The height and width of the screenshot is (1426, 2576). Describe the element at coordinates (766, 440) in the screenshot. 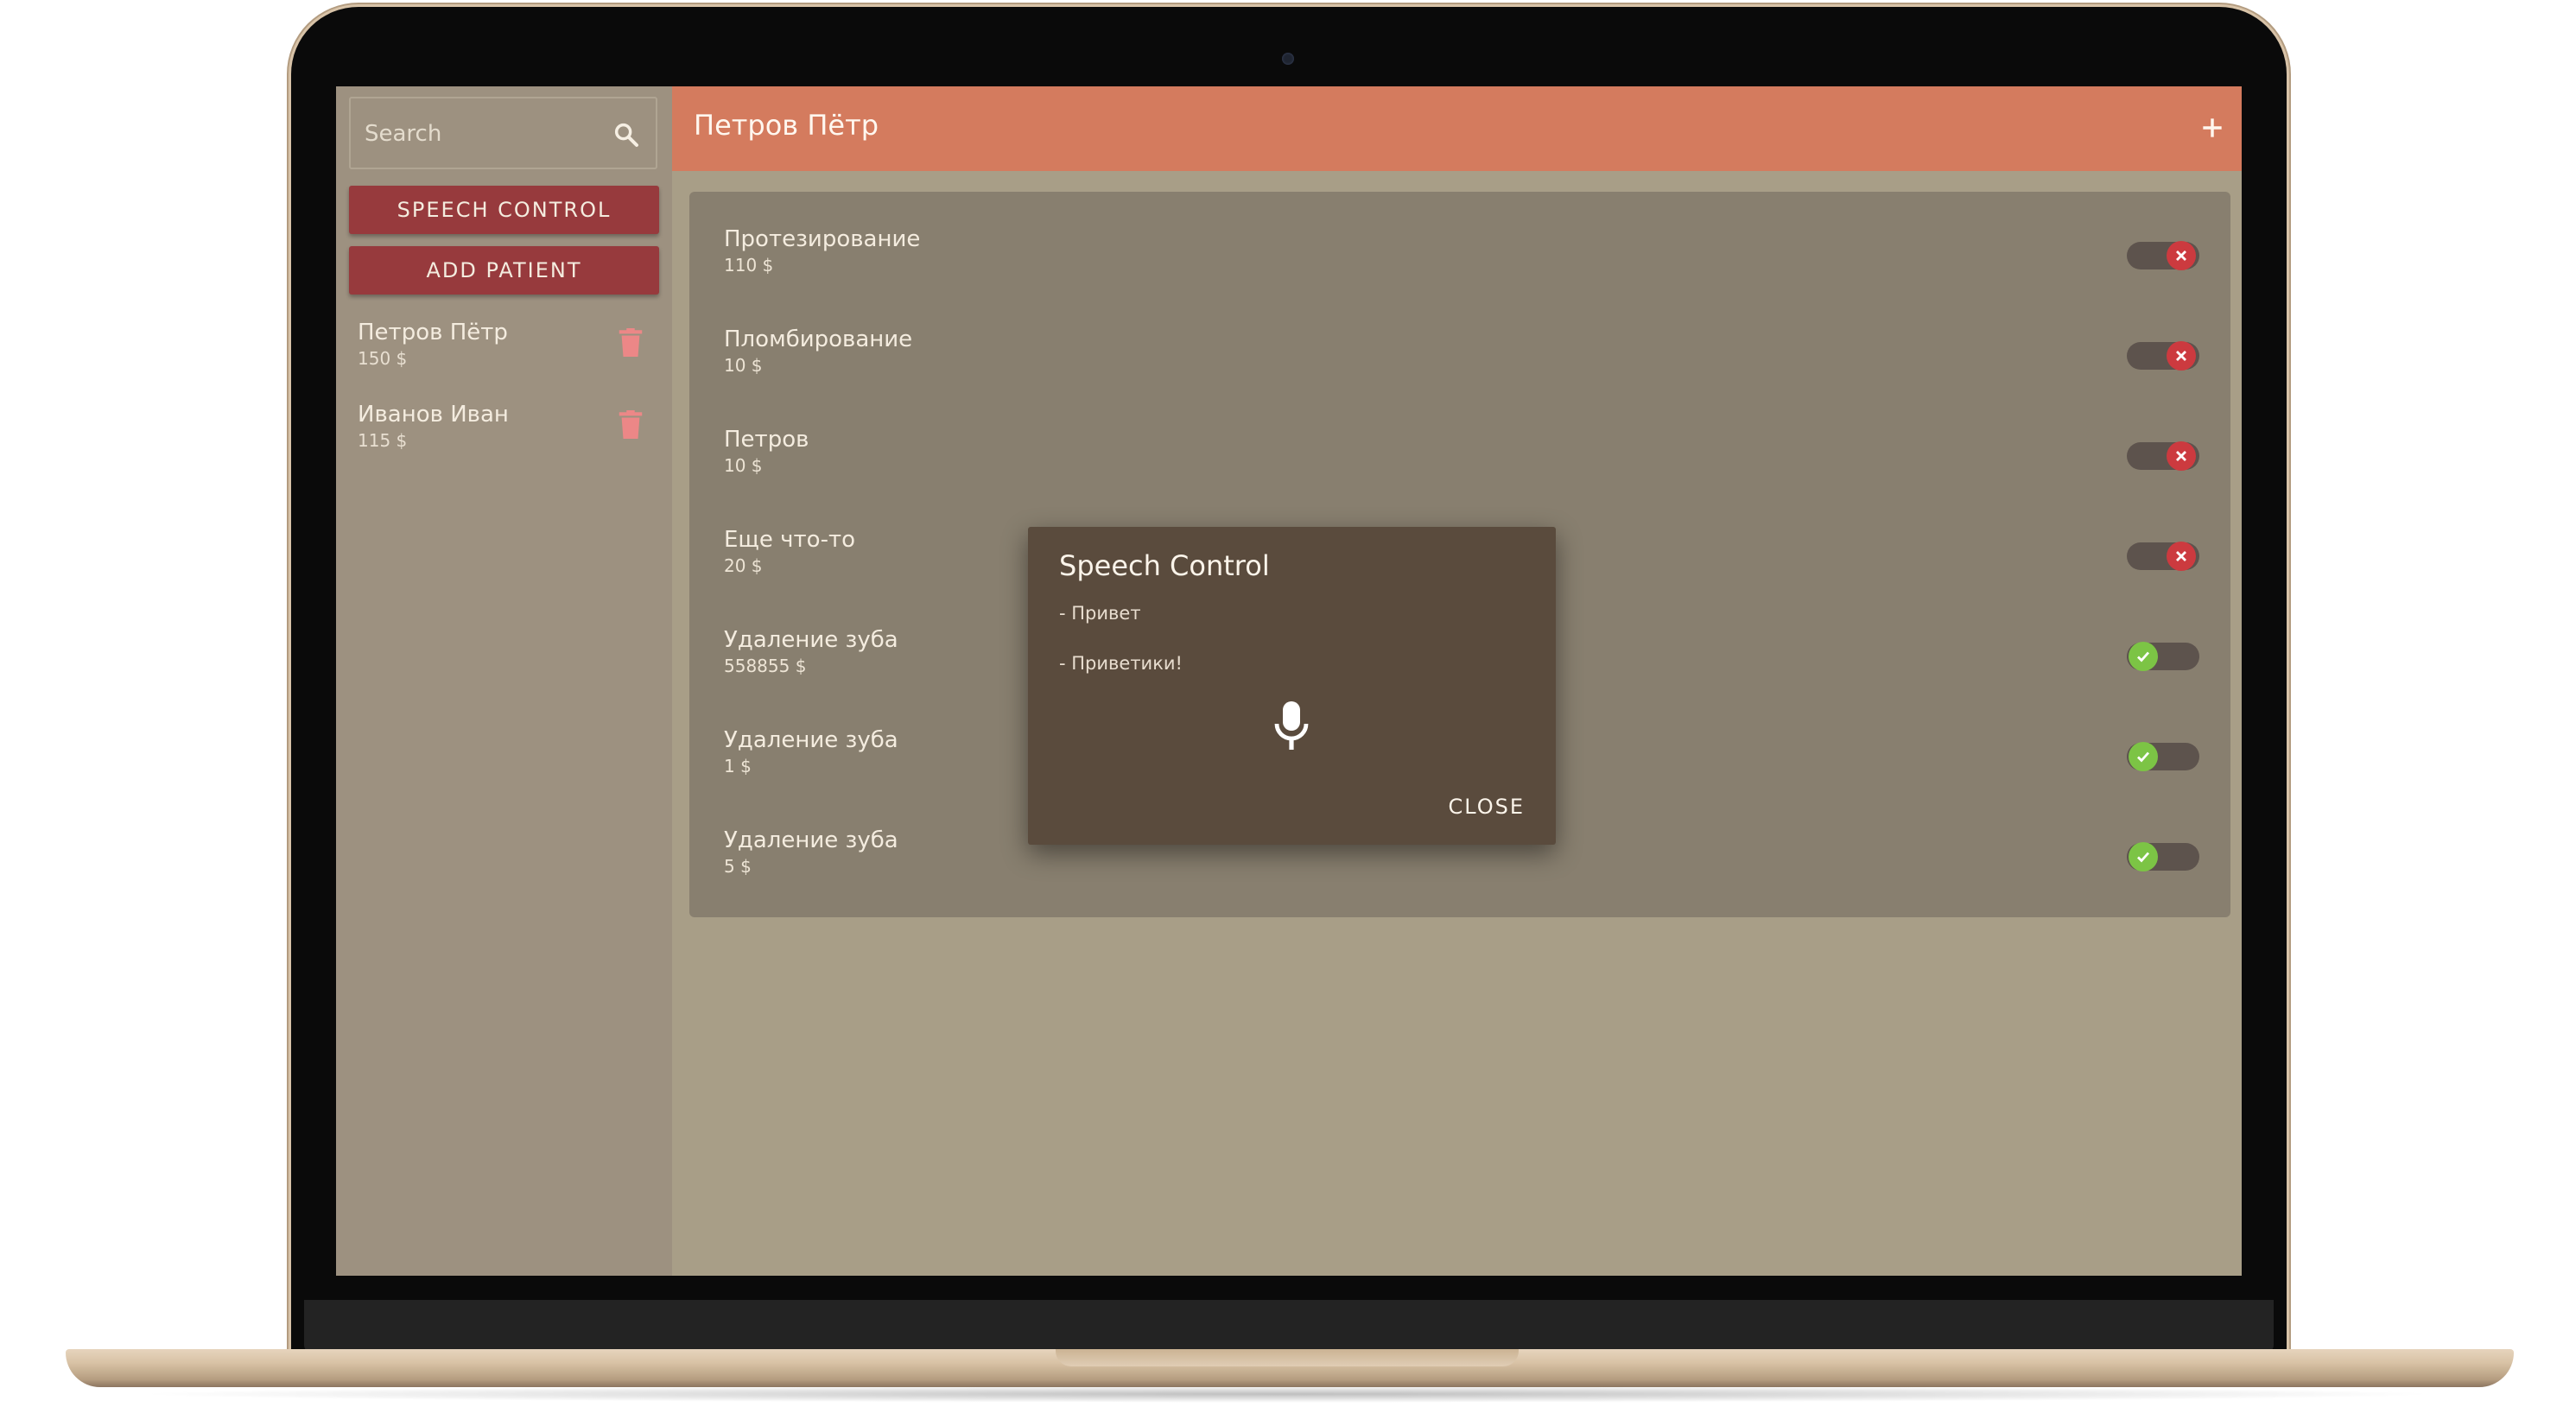

I see `service-name: Петров` at that location.